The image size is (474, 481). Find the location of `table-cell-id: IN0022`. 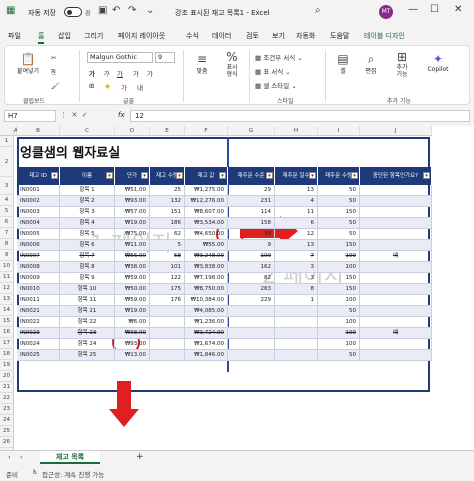

table-cell-id: IN0022 is located at coordinates (38, 322).